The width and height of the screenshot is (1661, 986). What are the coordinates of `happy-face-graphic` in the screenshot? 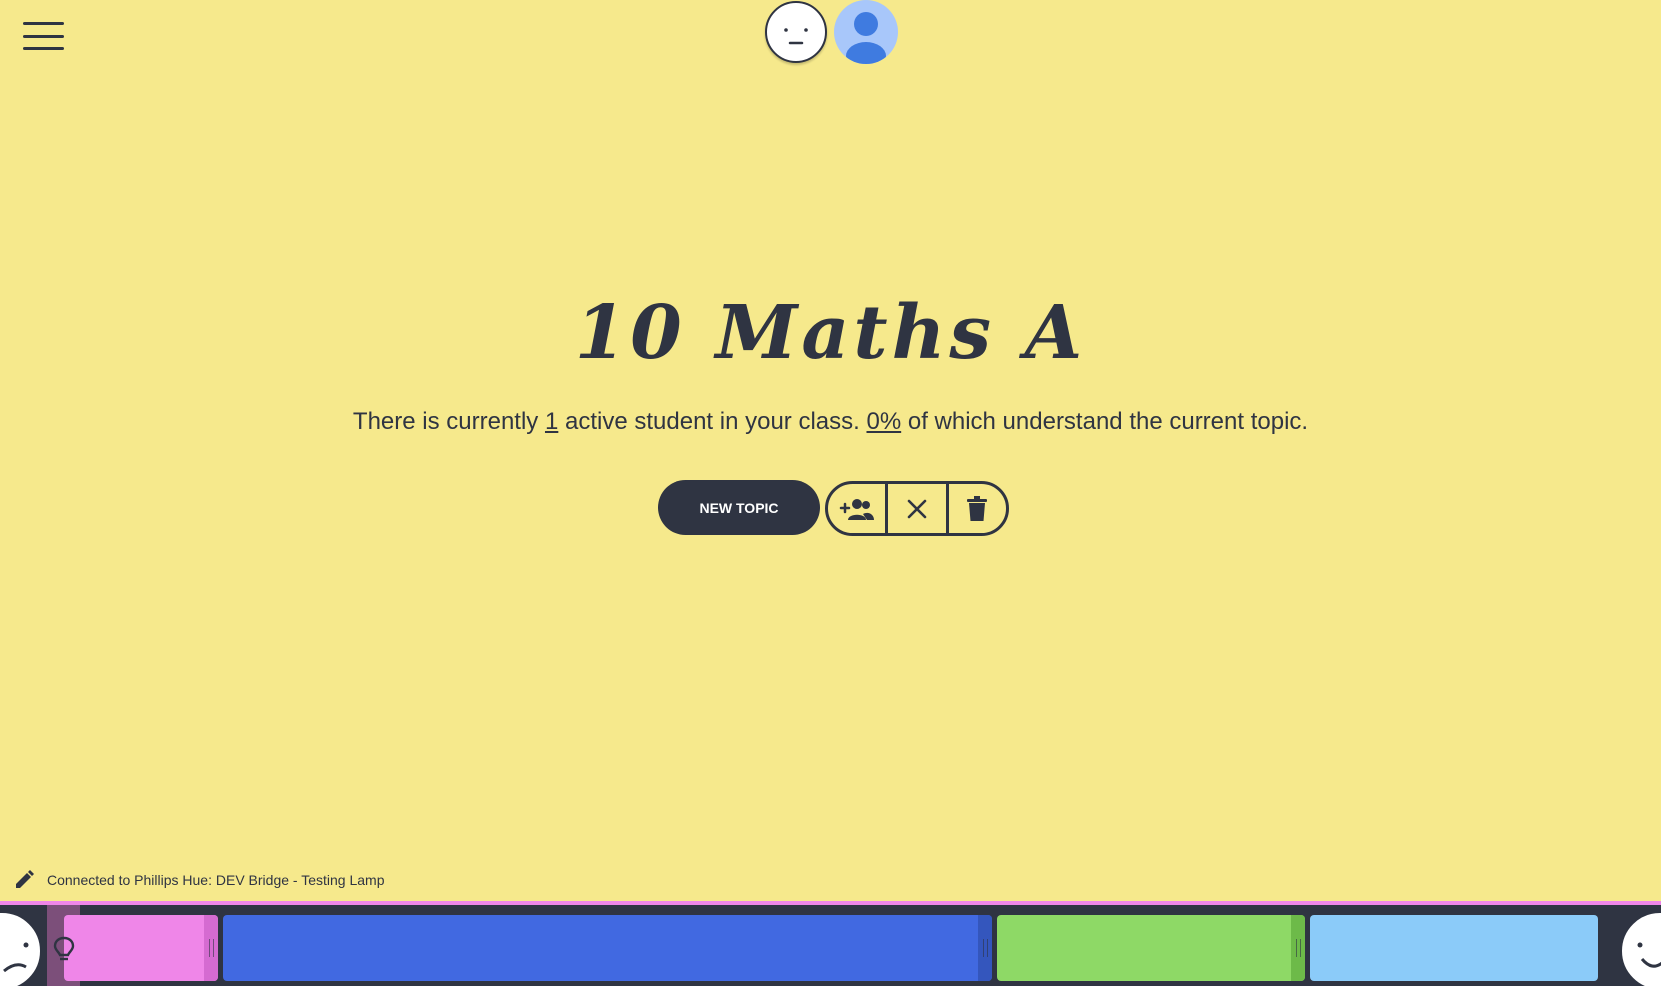 It's located at (1649, 955).